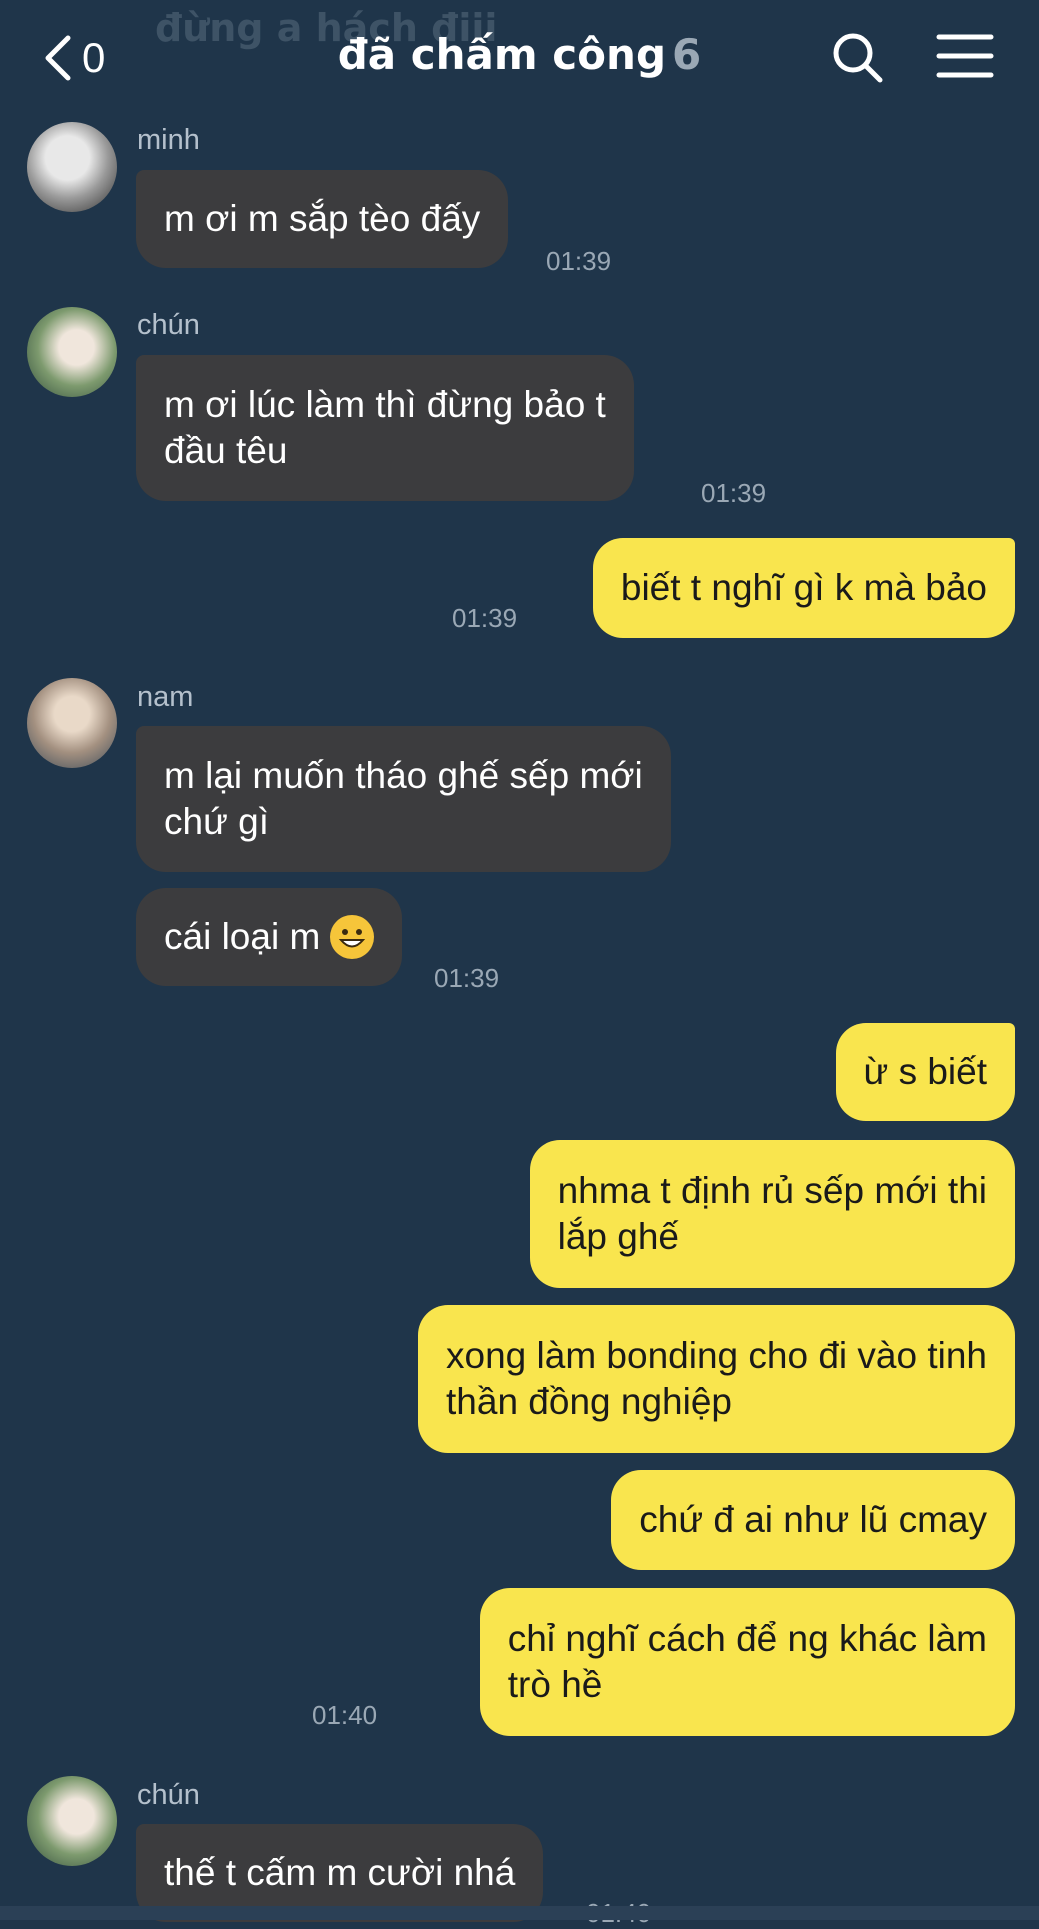  What do you see at coordinates (340, 1872) in the screenshot?
I see `message-text: thế t cấm m cười nhá` at bounding box center [340, 1872].